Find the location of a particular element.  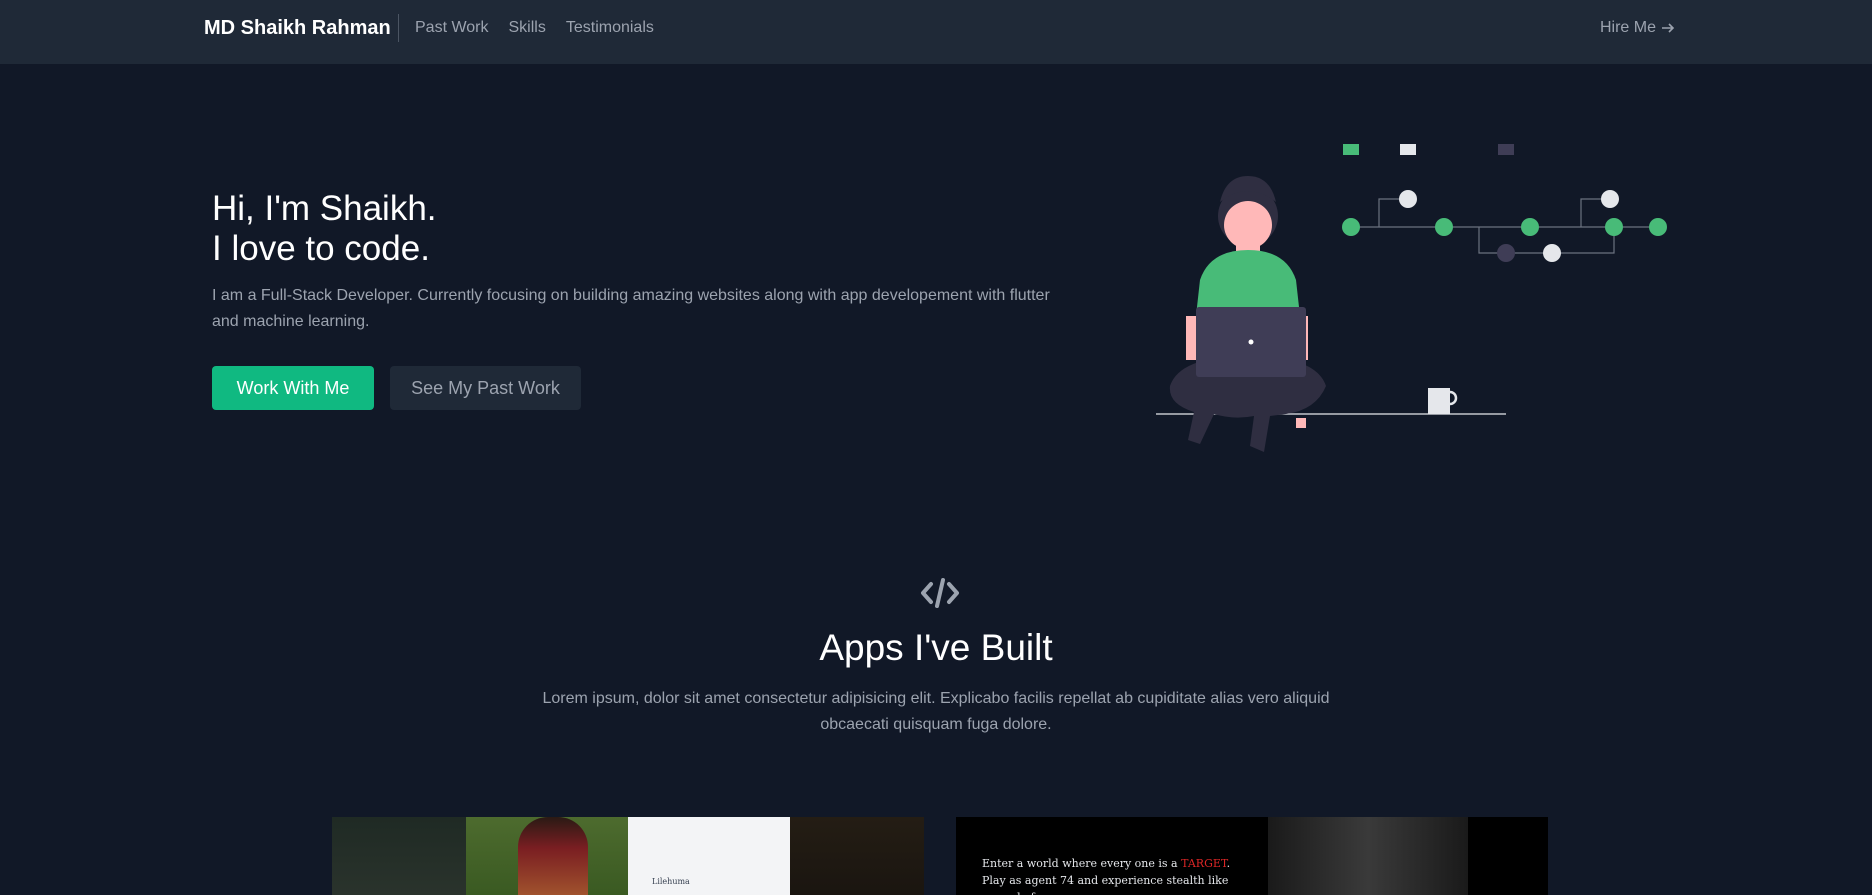

main-nav: Past Work Skills Testimonials is located at coordinates (534, 28).